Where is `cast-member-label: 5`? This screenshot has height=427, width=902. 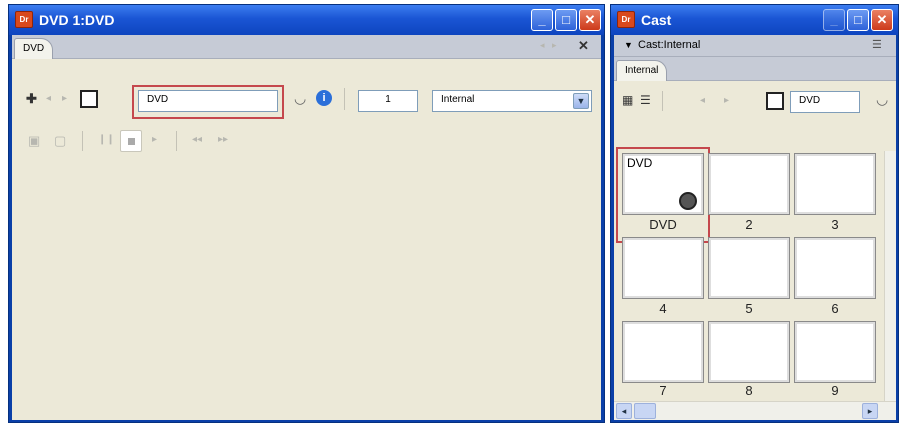 cast-member-label: 5 is located at coordinates (749, 308).